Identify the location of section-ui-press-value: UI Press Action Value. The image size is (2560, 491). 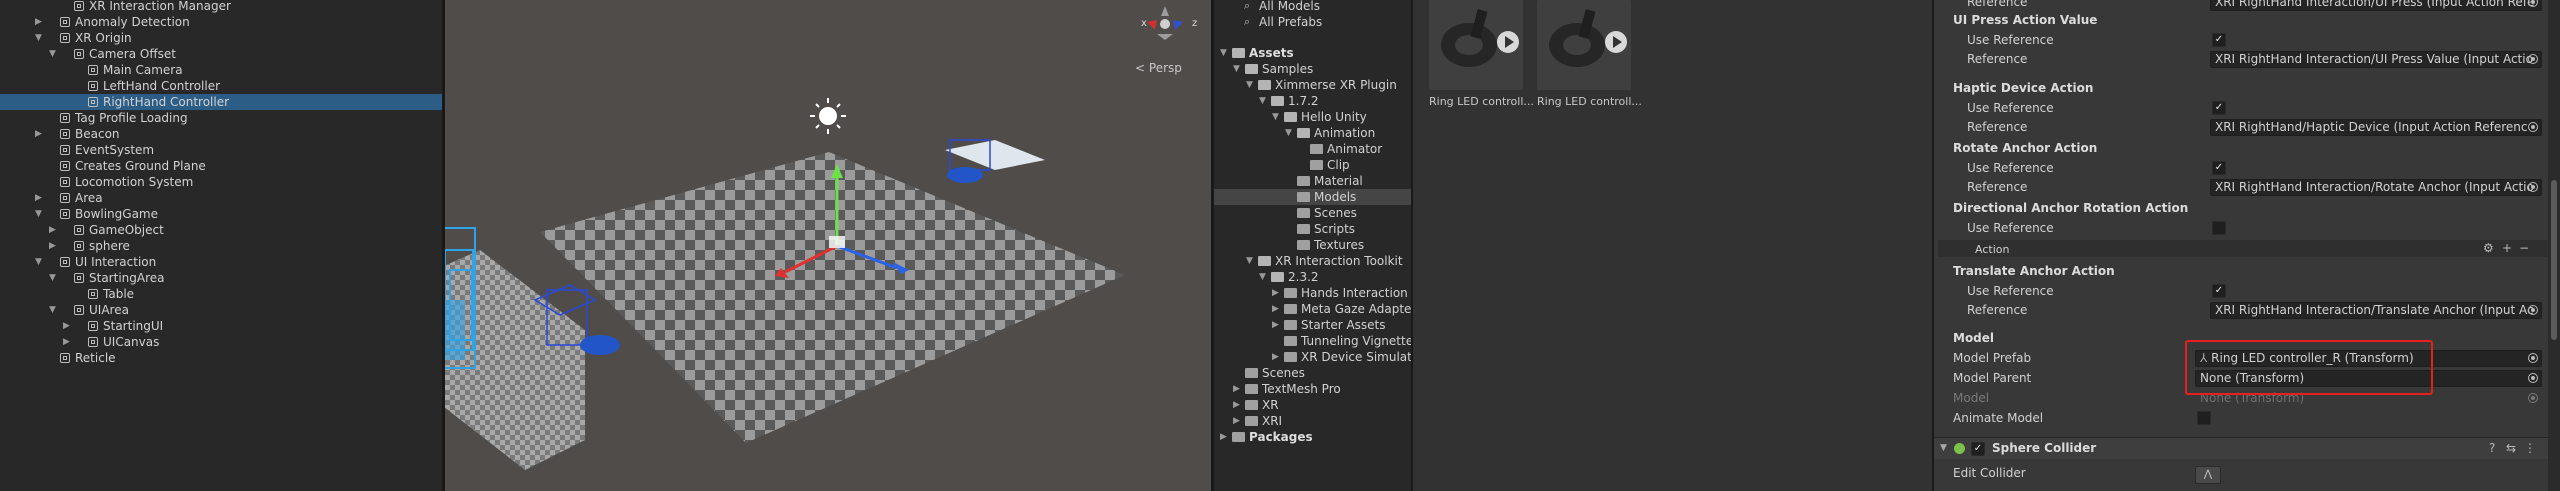
(1280, 20).